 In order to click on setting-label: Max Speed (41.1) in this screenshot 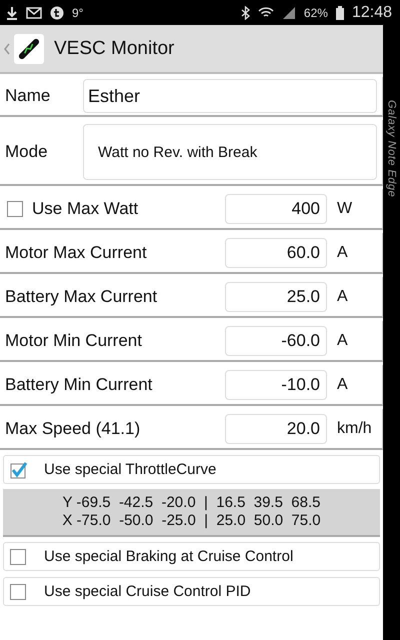, I will do `click(73, 428)`.